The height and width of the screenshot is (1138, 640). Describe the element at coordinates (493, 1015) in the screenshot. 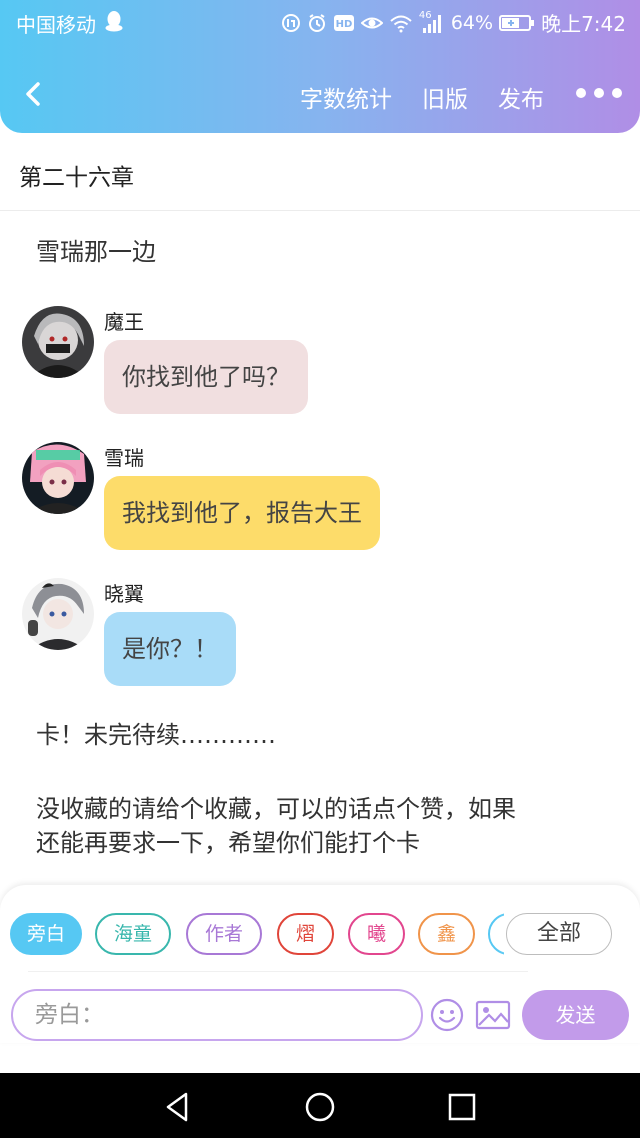

I see `image-icon` at that location.